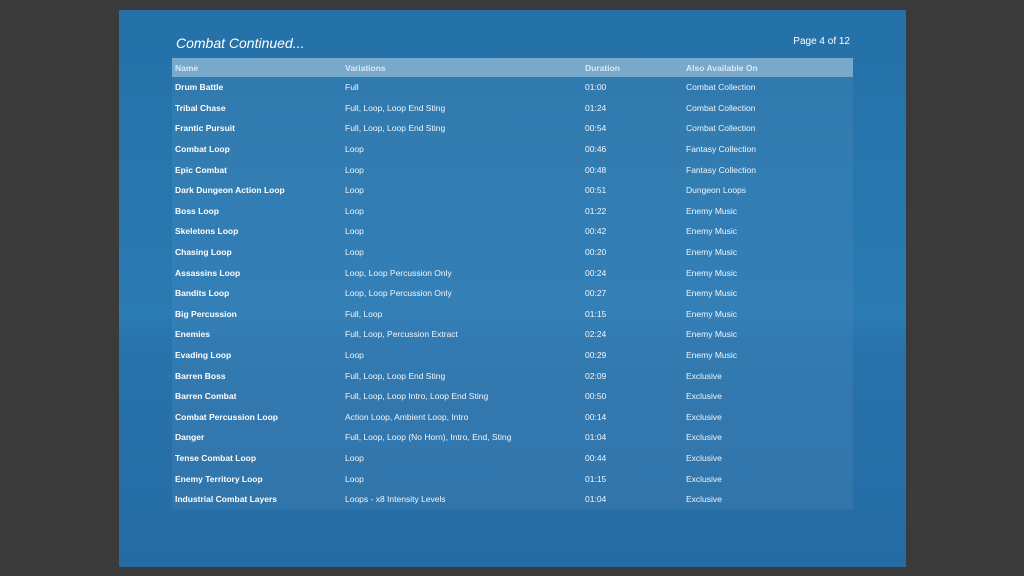 This screenshot has height=576, width=1024. I want to click on cell-duration: 00:27, so click(596, 293).